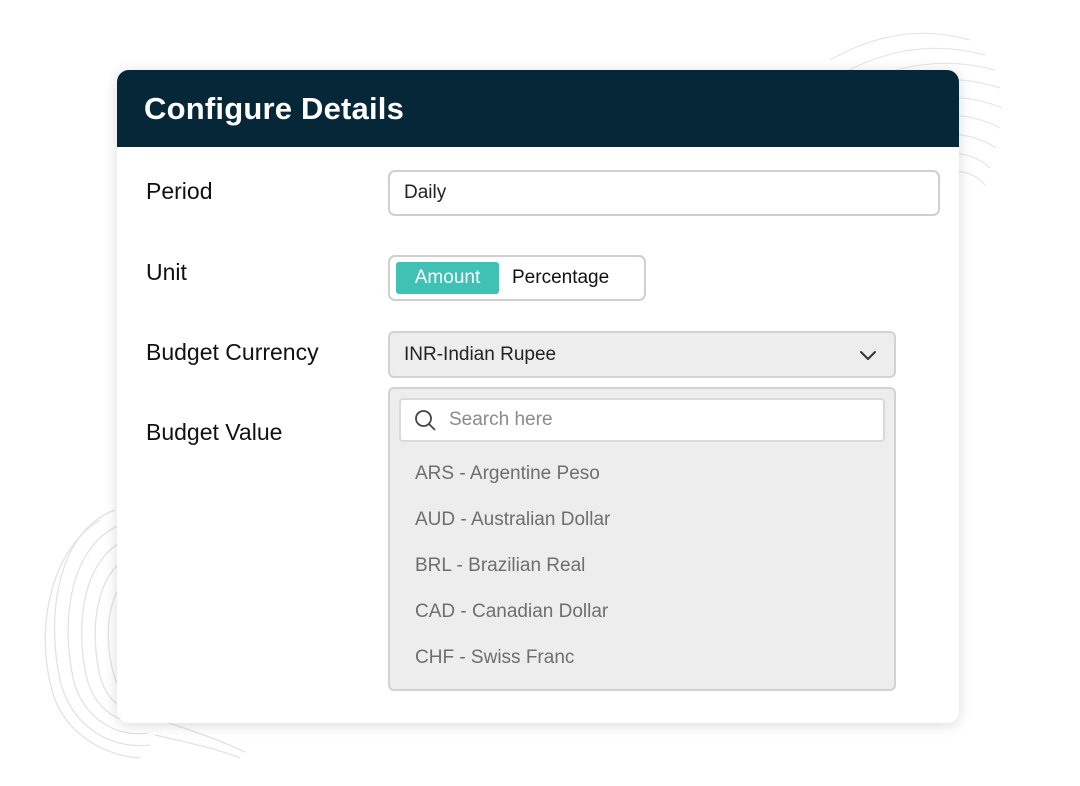 The width and height of the screenshot is (1080, 786). I want to click on period-label: Period, so click(179, 191).